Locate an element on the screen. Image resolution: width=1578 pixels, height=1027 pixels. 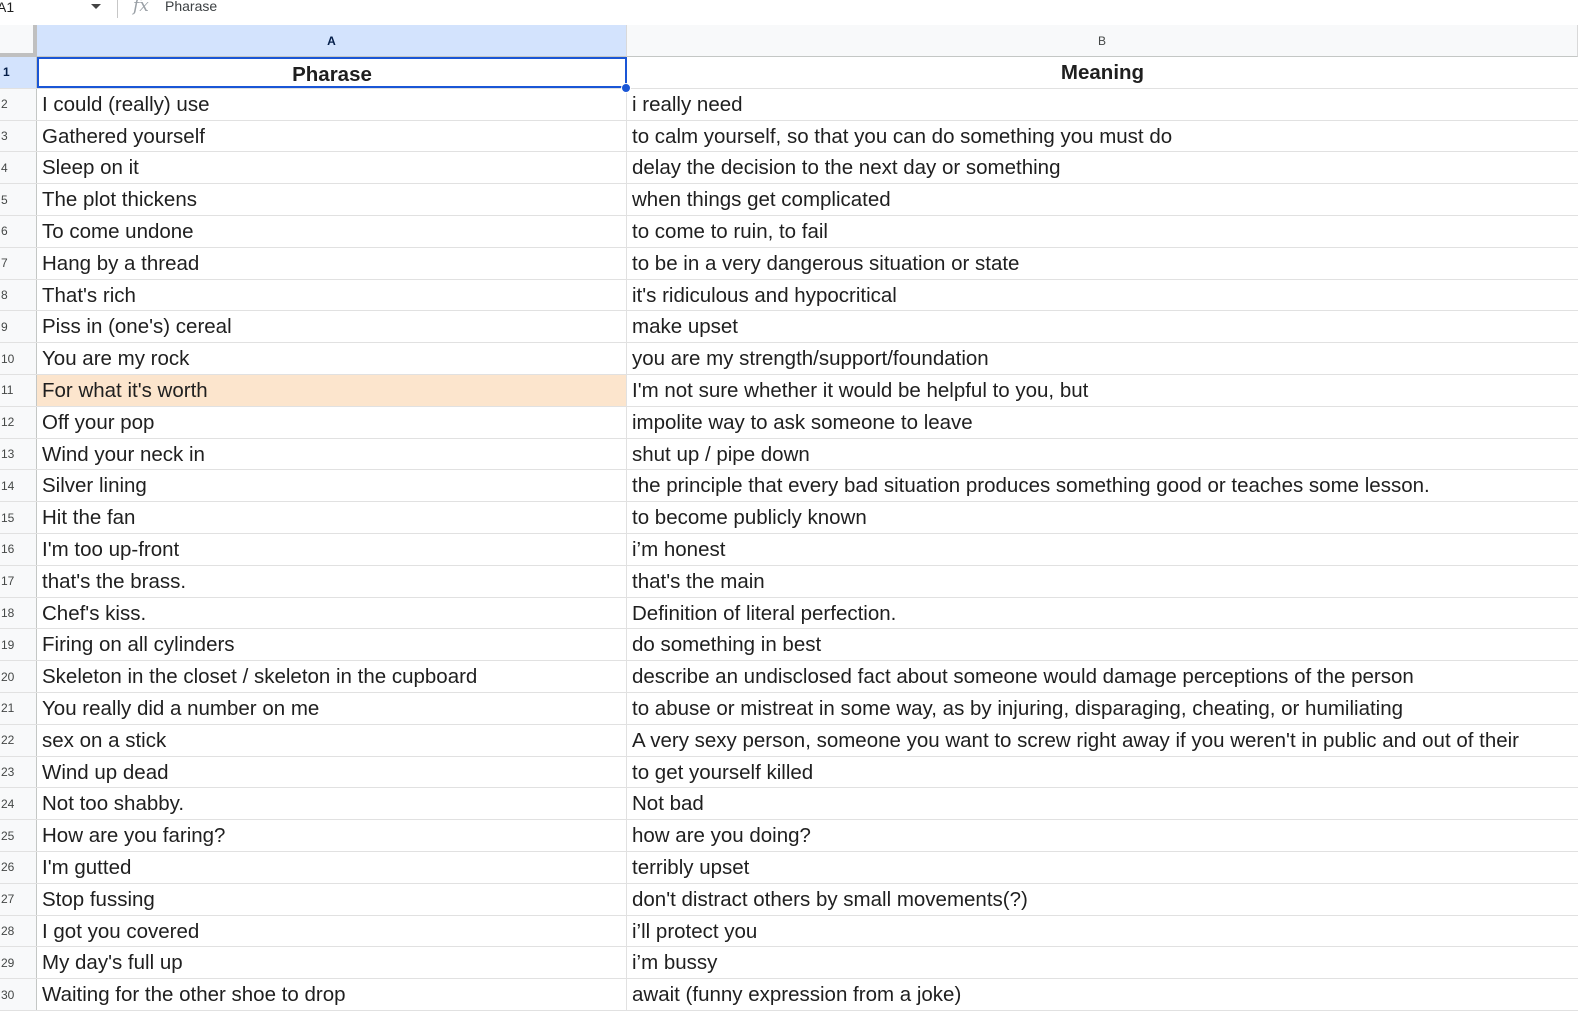
cell-phrase: Gathered yourself is located at coordinates (332, 136).